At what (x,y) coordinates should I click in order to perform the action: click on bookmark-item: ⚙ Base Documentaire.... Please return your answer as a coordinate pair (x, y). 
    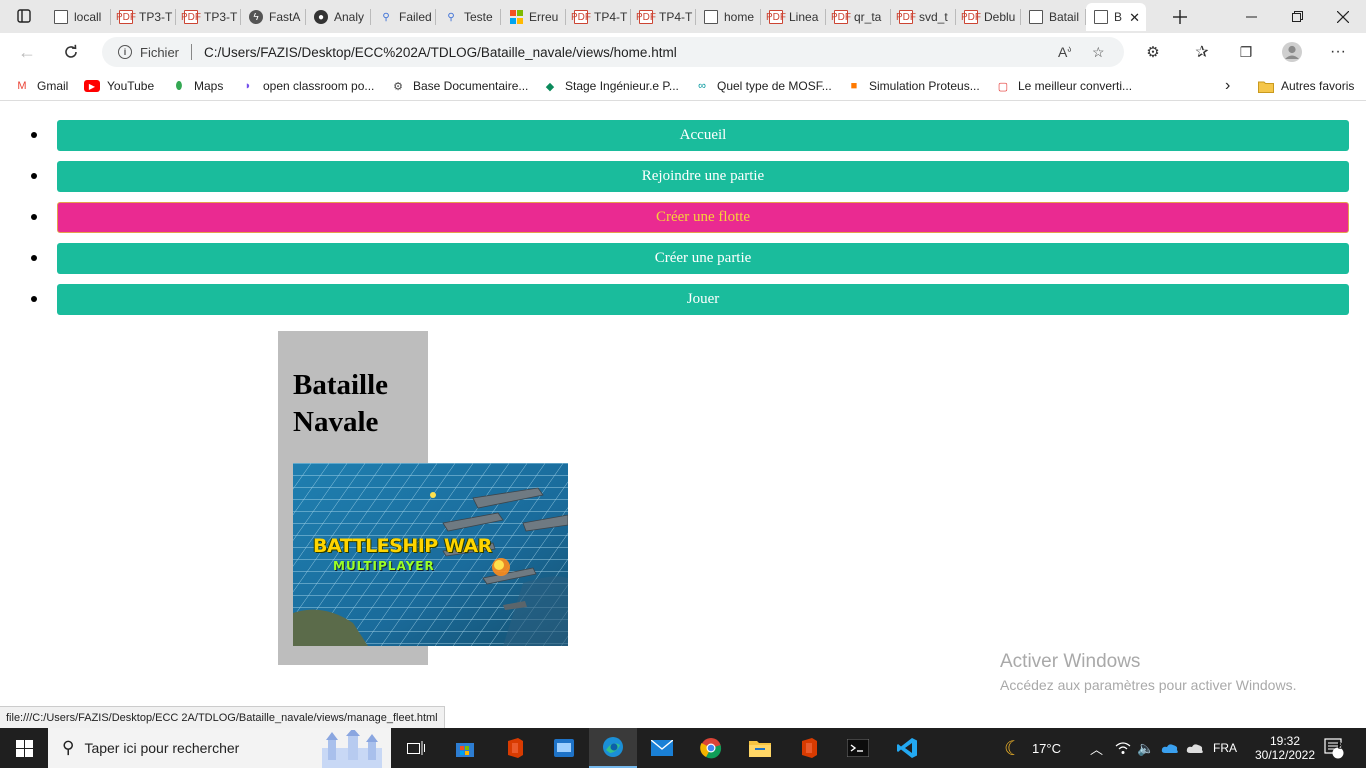
    Looking at the image, I should click on (459, 86).